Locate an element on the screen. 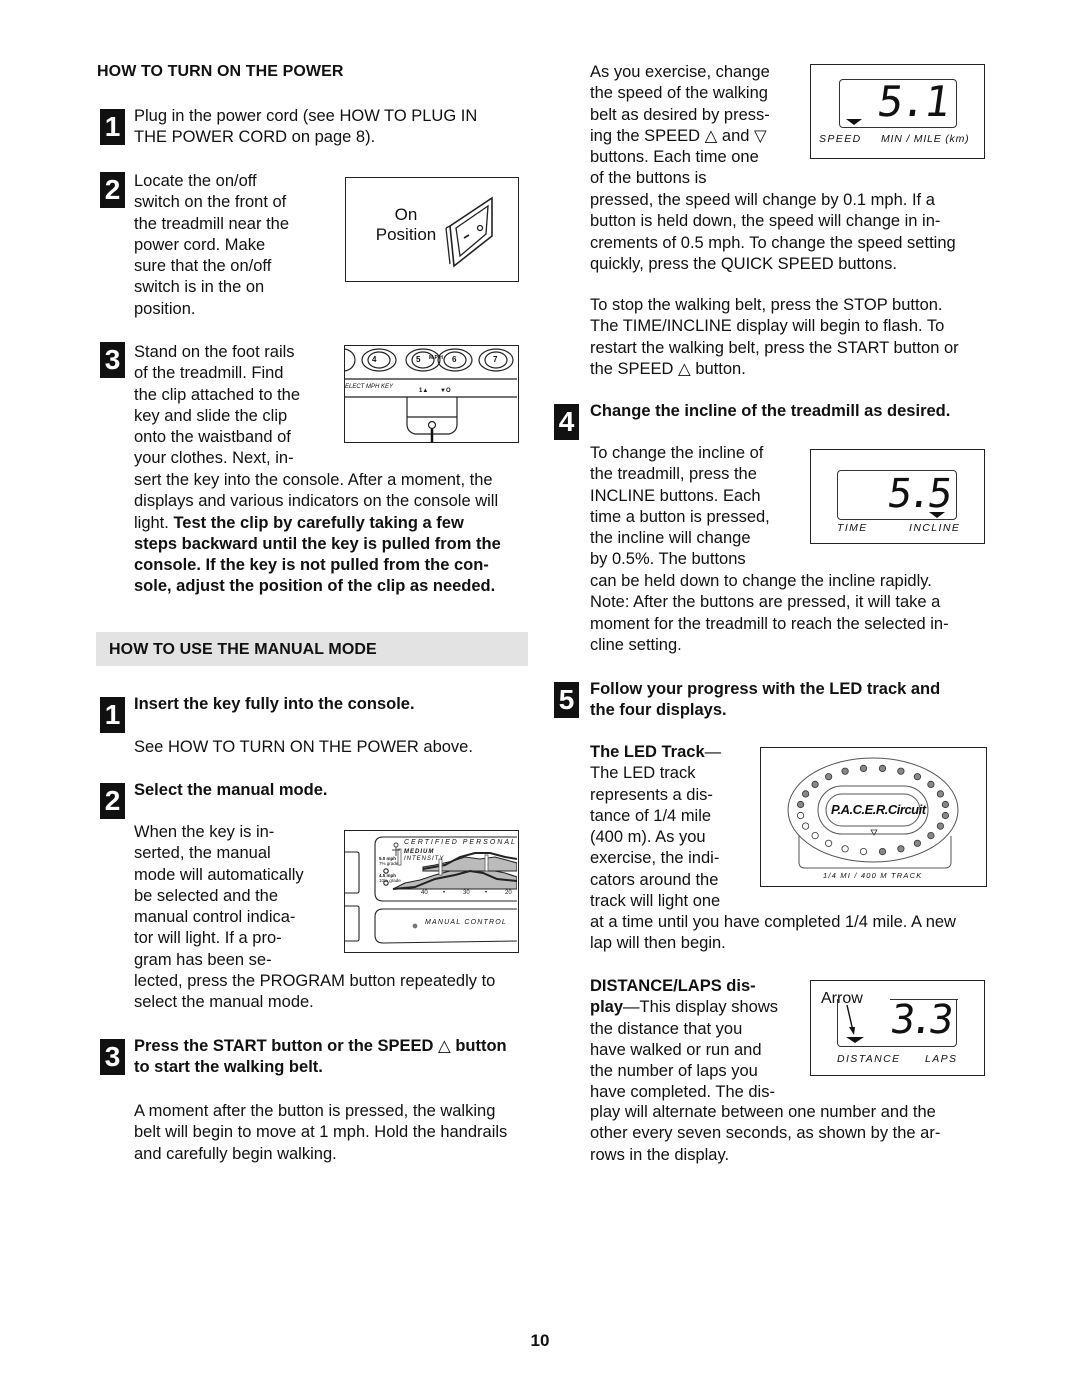 The image size is (1080, 1397). speed-lcd-window: 5.1 is located at coordinates (898, 102).